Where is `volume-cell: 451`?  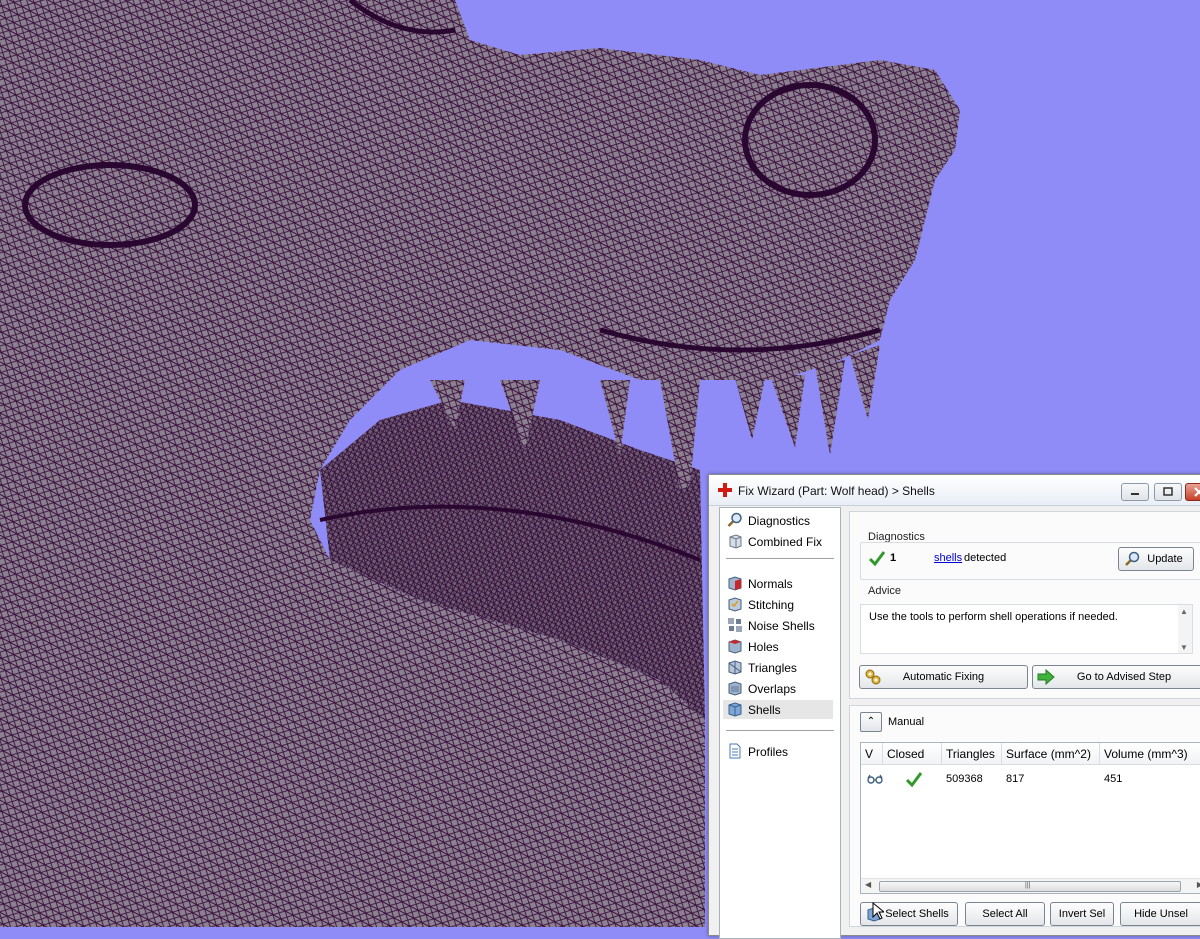 volume-cell: 451 is located at coordinates (1113, 779).